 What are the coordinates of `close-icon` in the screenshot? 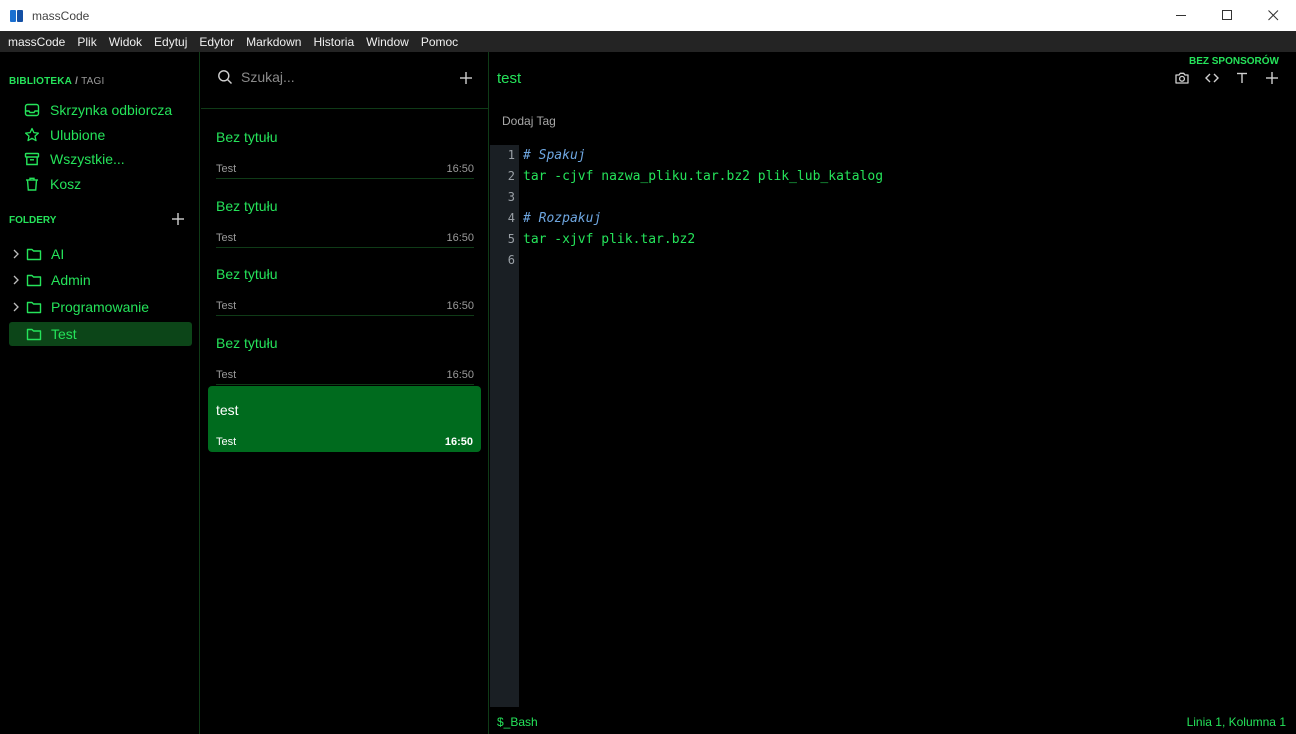 It's located at (1272, 15).